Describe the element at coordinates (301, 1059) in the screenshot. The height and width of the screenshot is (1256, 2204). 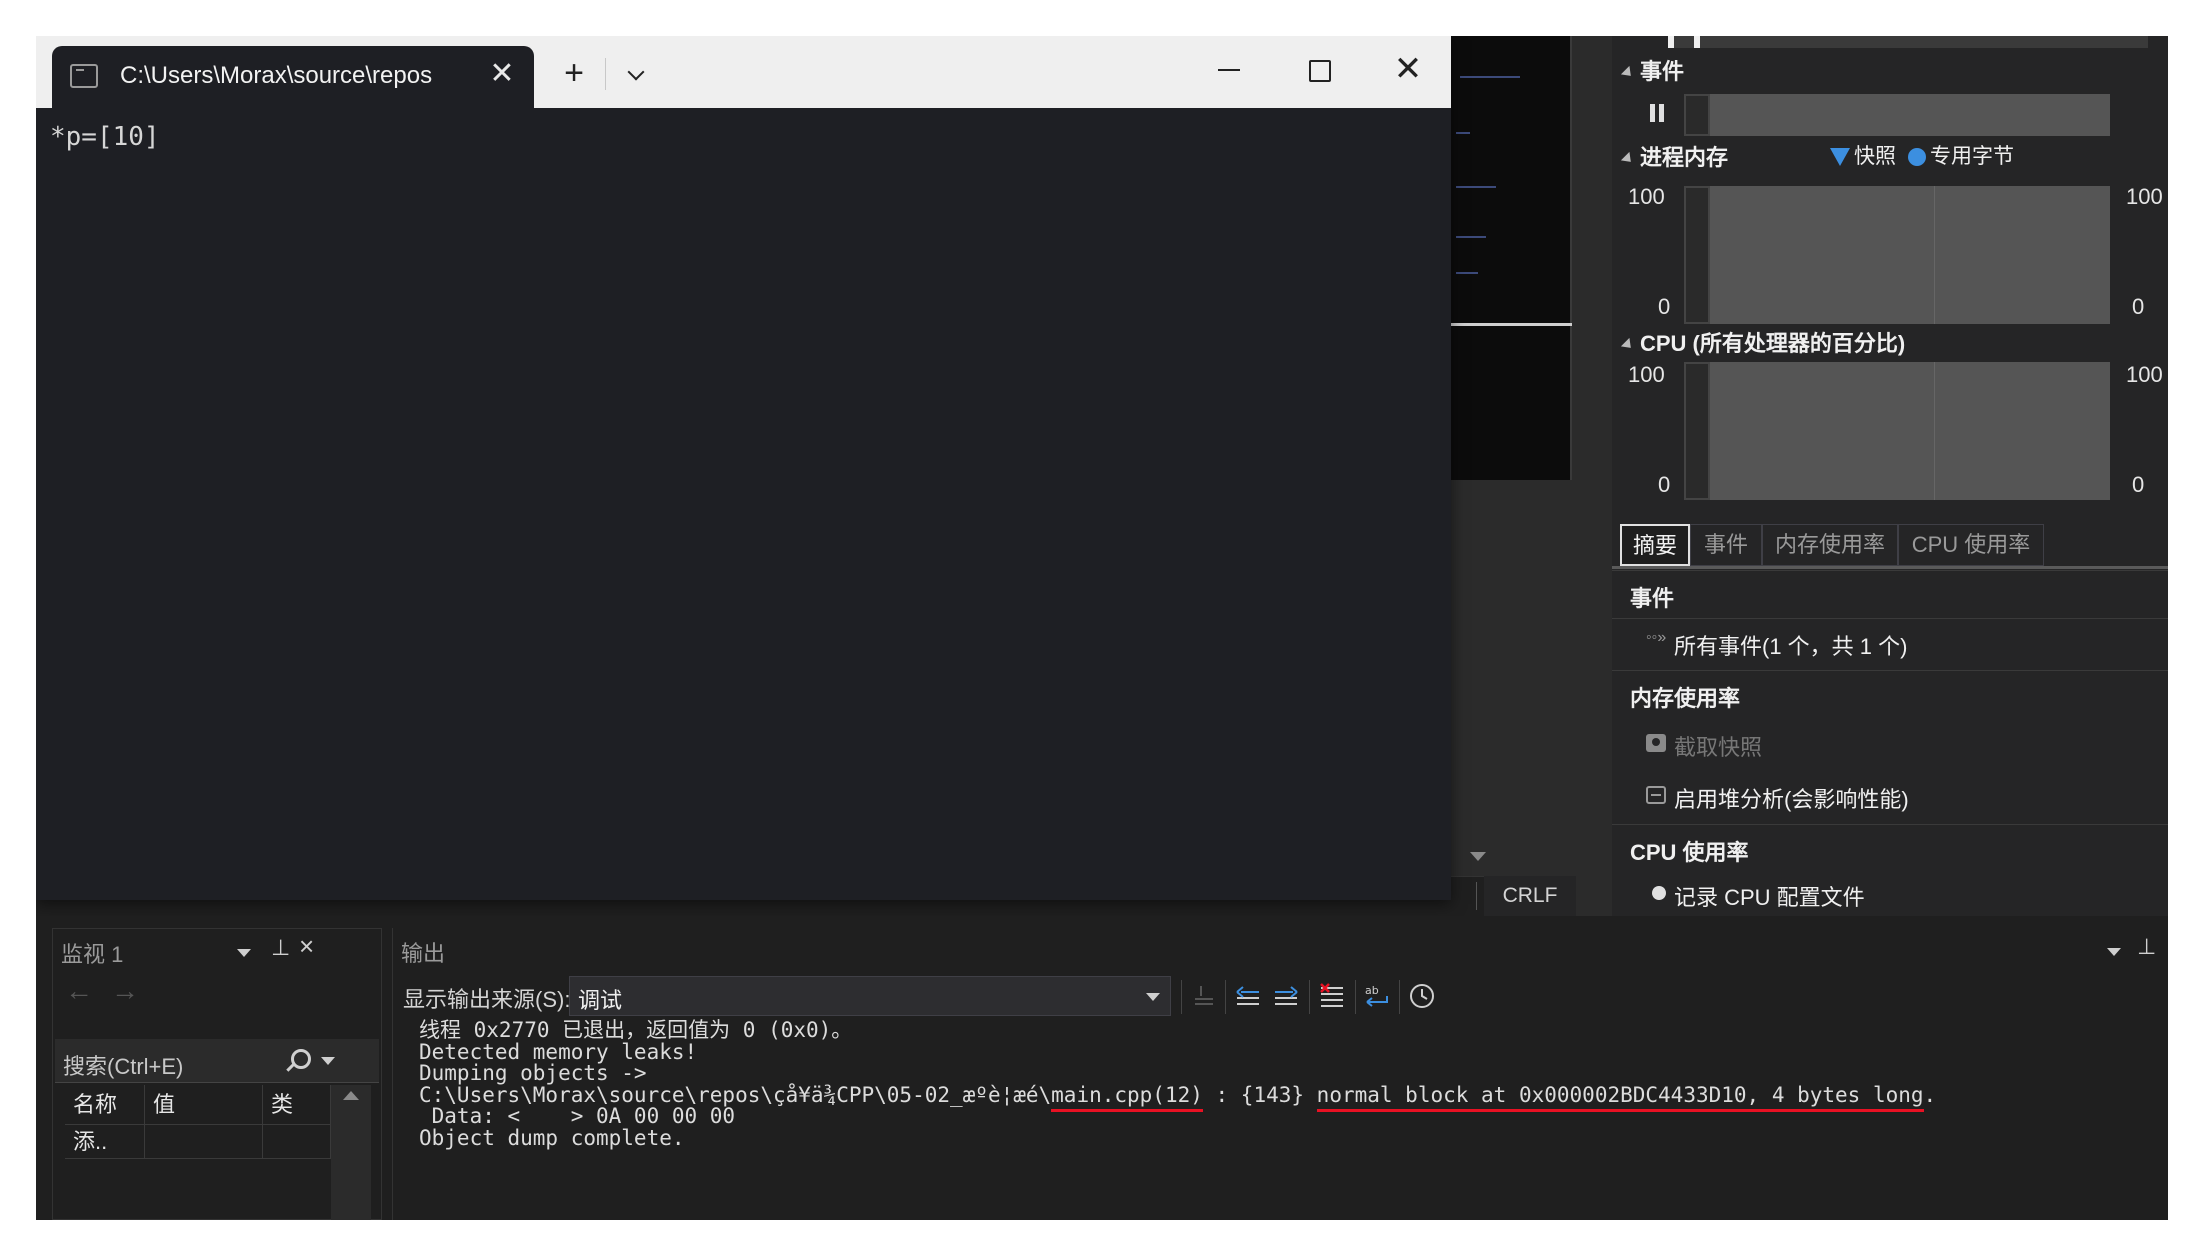
I see `search-icon` at that location.